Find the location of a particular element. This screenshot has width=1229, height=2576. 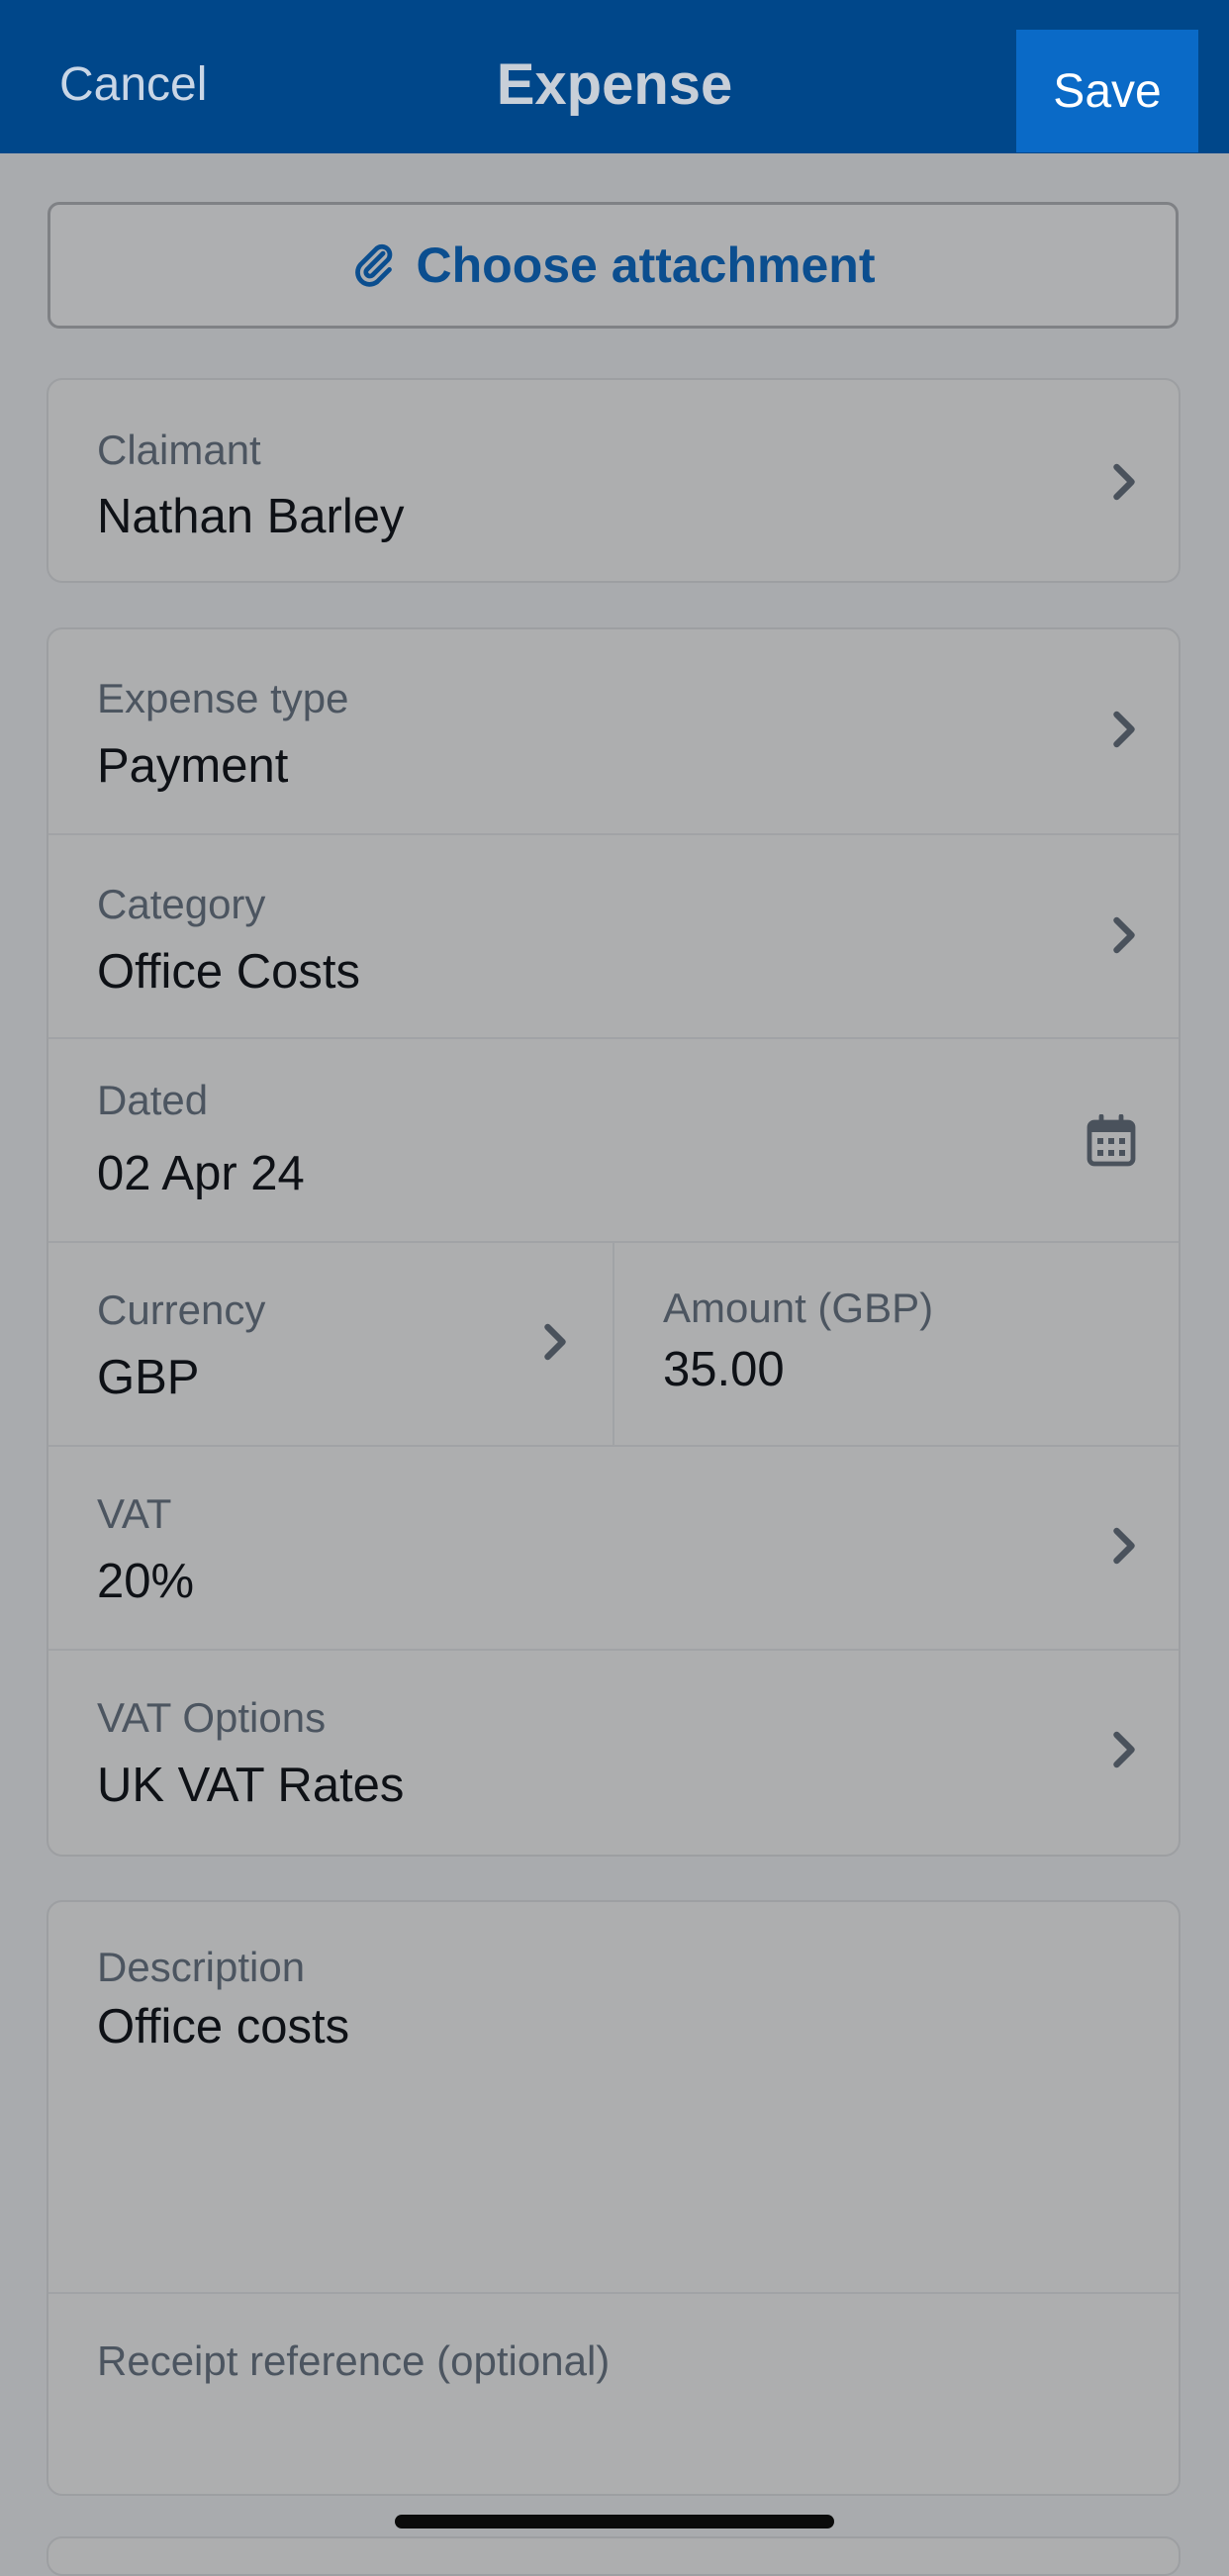

category-label: Category is located at coordinates (181, 904).